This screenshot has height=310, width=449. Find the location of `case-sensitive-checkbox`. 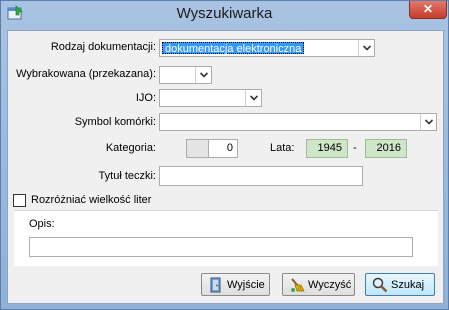

case-sensitive-checkbox is located at coordinates (19, 200).